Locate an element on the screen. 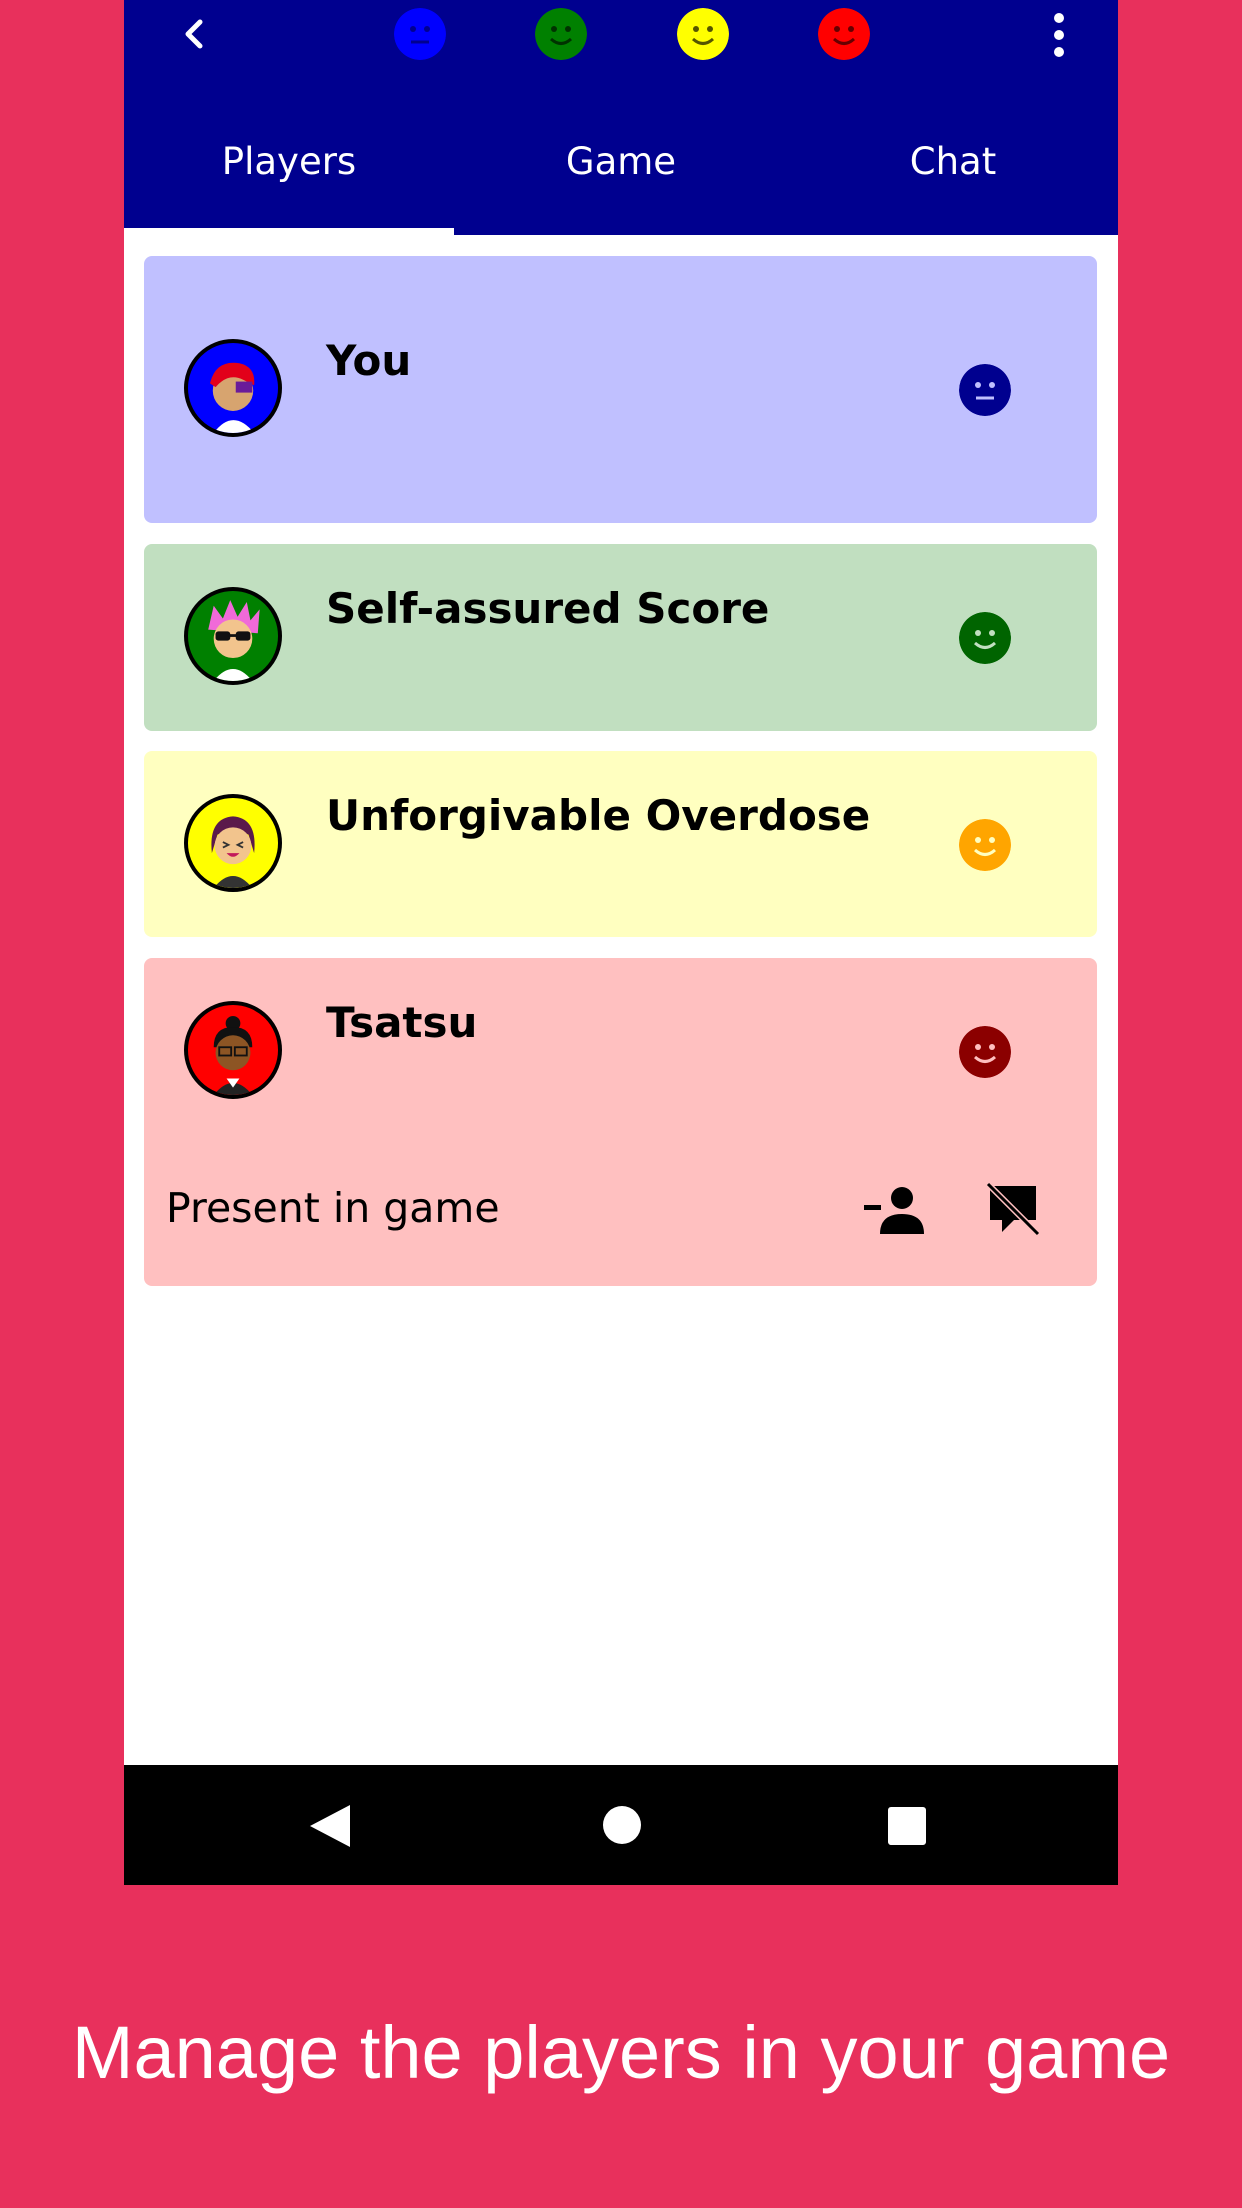  player-card-self-assured-score: Self-assured Score is located at coordinates (620, 637).